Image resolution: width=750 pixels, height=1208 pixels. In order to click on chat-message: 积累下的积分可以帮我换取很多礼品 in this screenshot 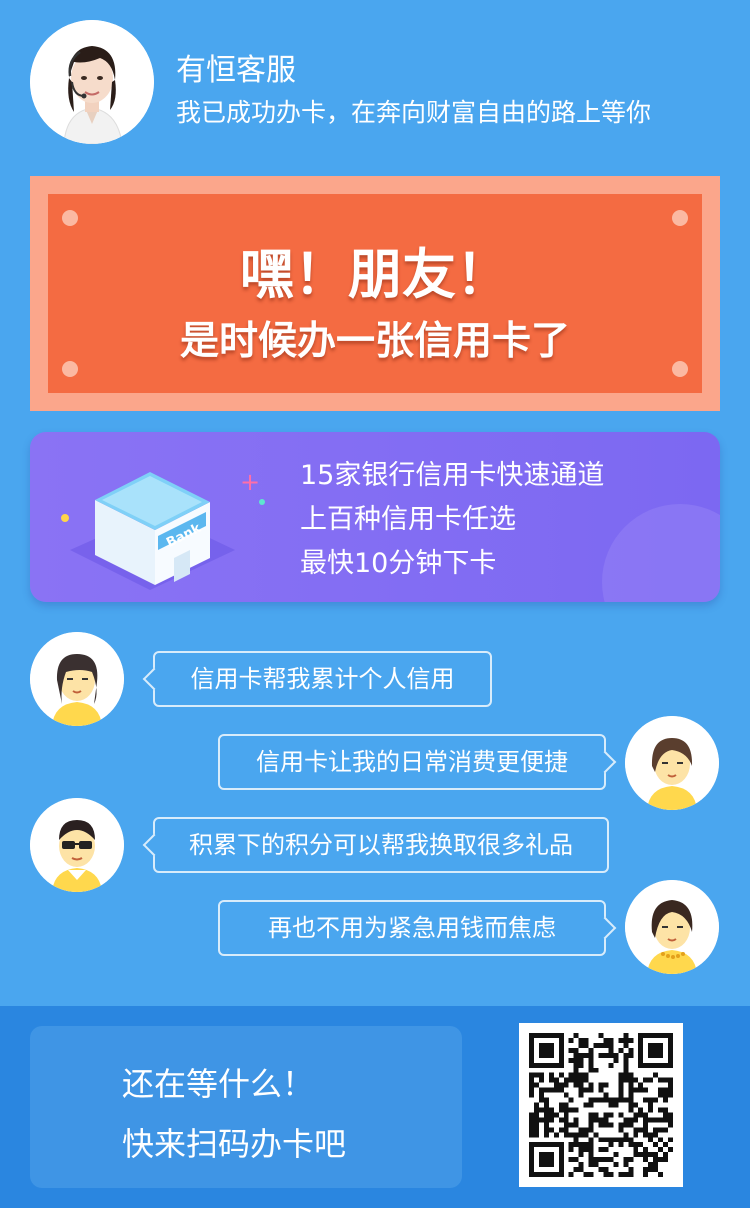, I will do `click(381, 845)`.